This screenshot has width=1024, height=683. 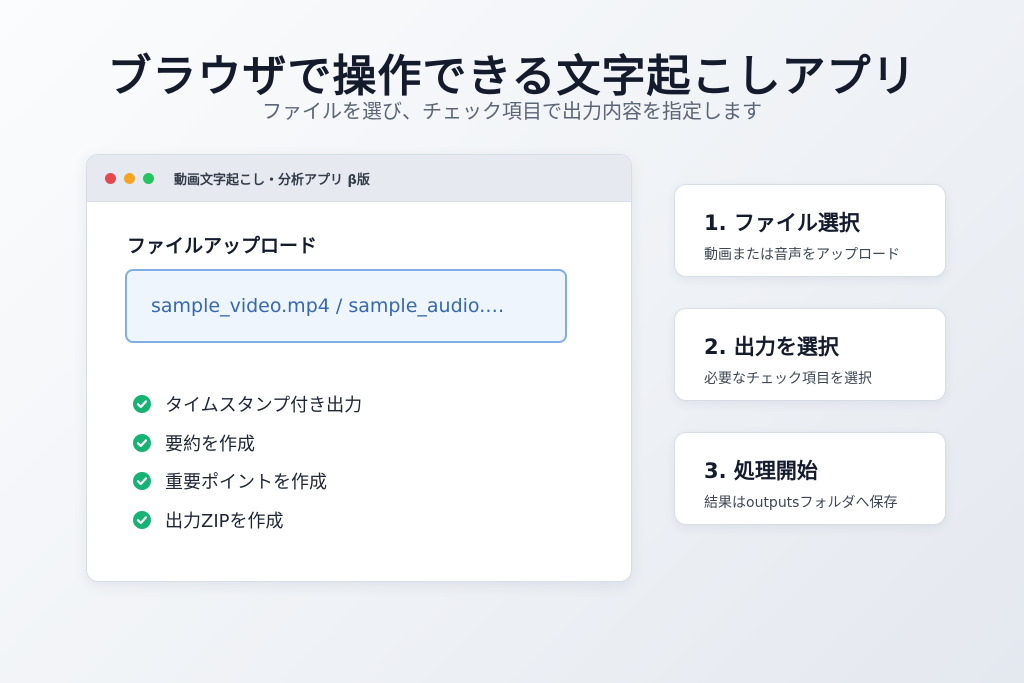 I want to click on step-card-output-select: 2. 出力を選択 必要なチェック項目を選択, so click(x=810, y=354).